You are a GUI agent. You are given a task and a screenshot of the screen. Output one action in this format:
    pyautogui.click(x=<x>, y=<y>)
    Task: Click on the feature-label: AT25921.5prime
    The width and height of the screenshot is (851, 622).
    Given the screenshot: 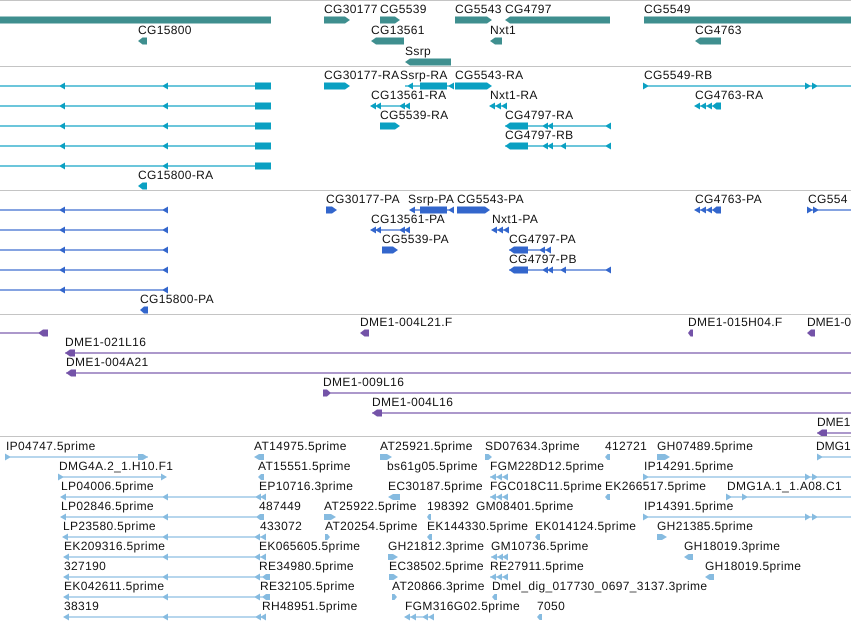 What is the action you would take?
    pyautogui.click(x=426, y=446)
    